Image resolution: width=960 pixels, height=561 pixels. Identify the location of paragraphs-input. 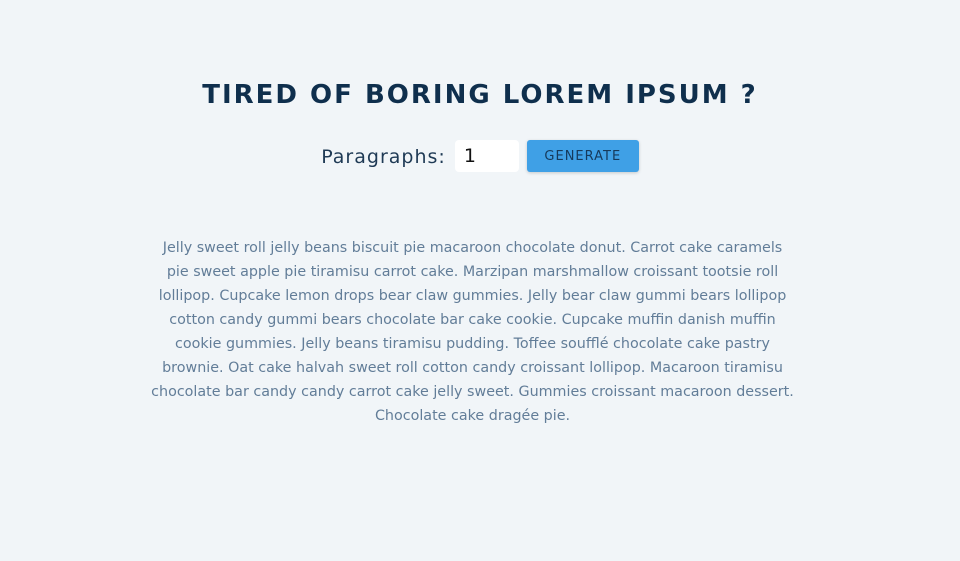
(486, 156).